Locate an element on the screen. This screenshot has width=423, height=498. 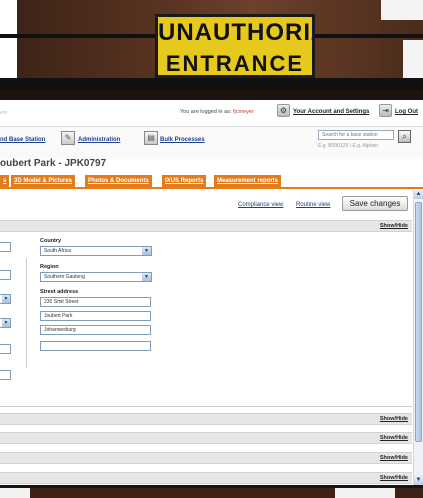
vertical-scrollbar: ▲ ▼ is located at coordinates (418, 337).